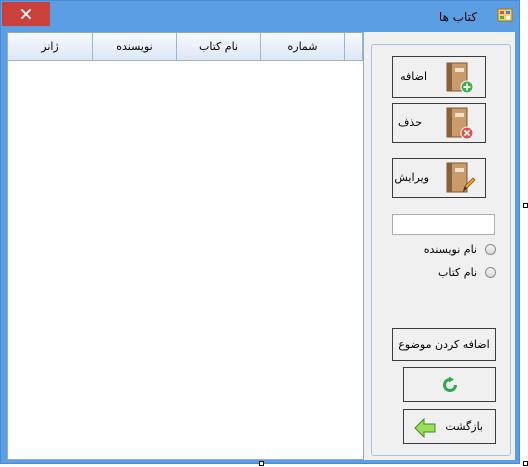 Image resolution: width=528 pixels, height=467 pixels. What do you see at coordinates (411, 177) in the screenshot?
I see `edit-button-label: ویرایش` at bounding box center [411, 177].